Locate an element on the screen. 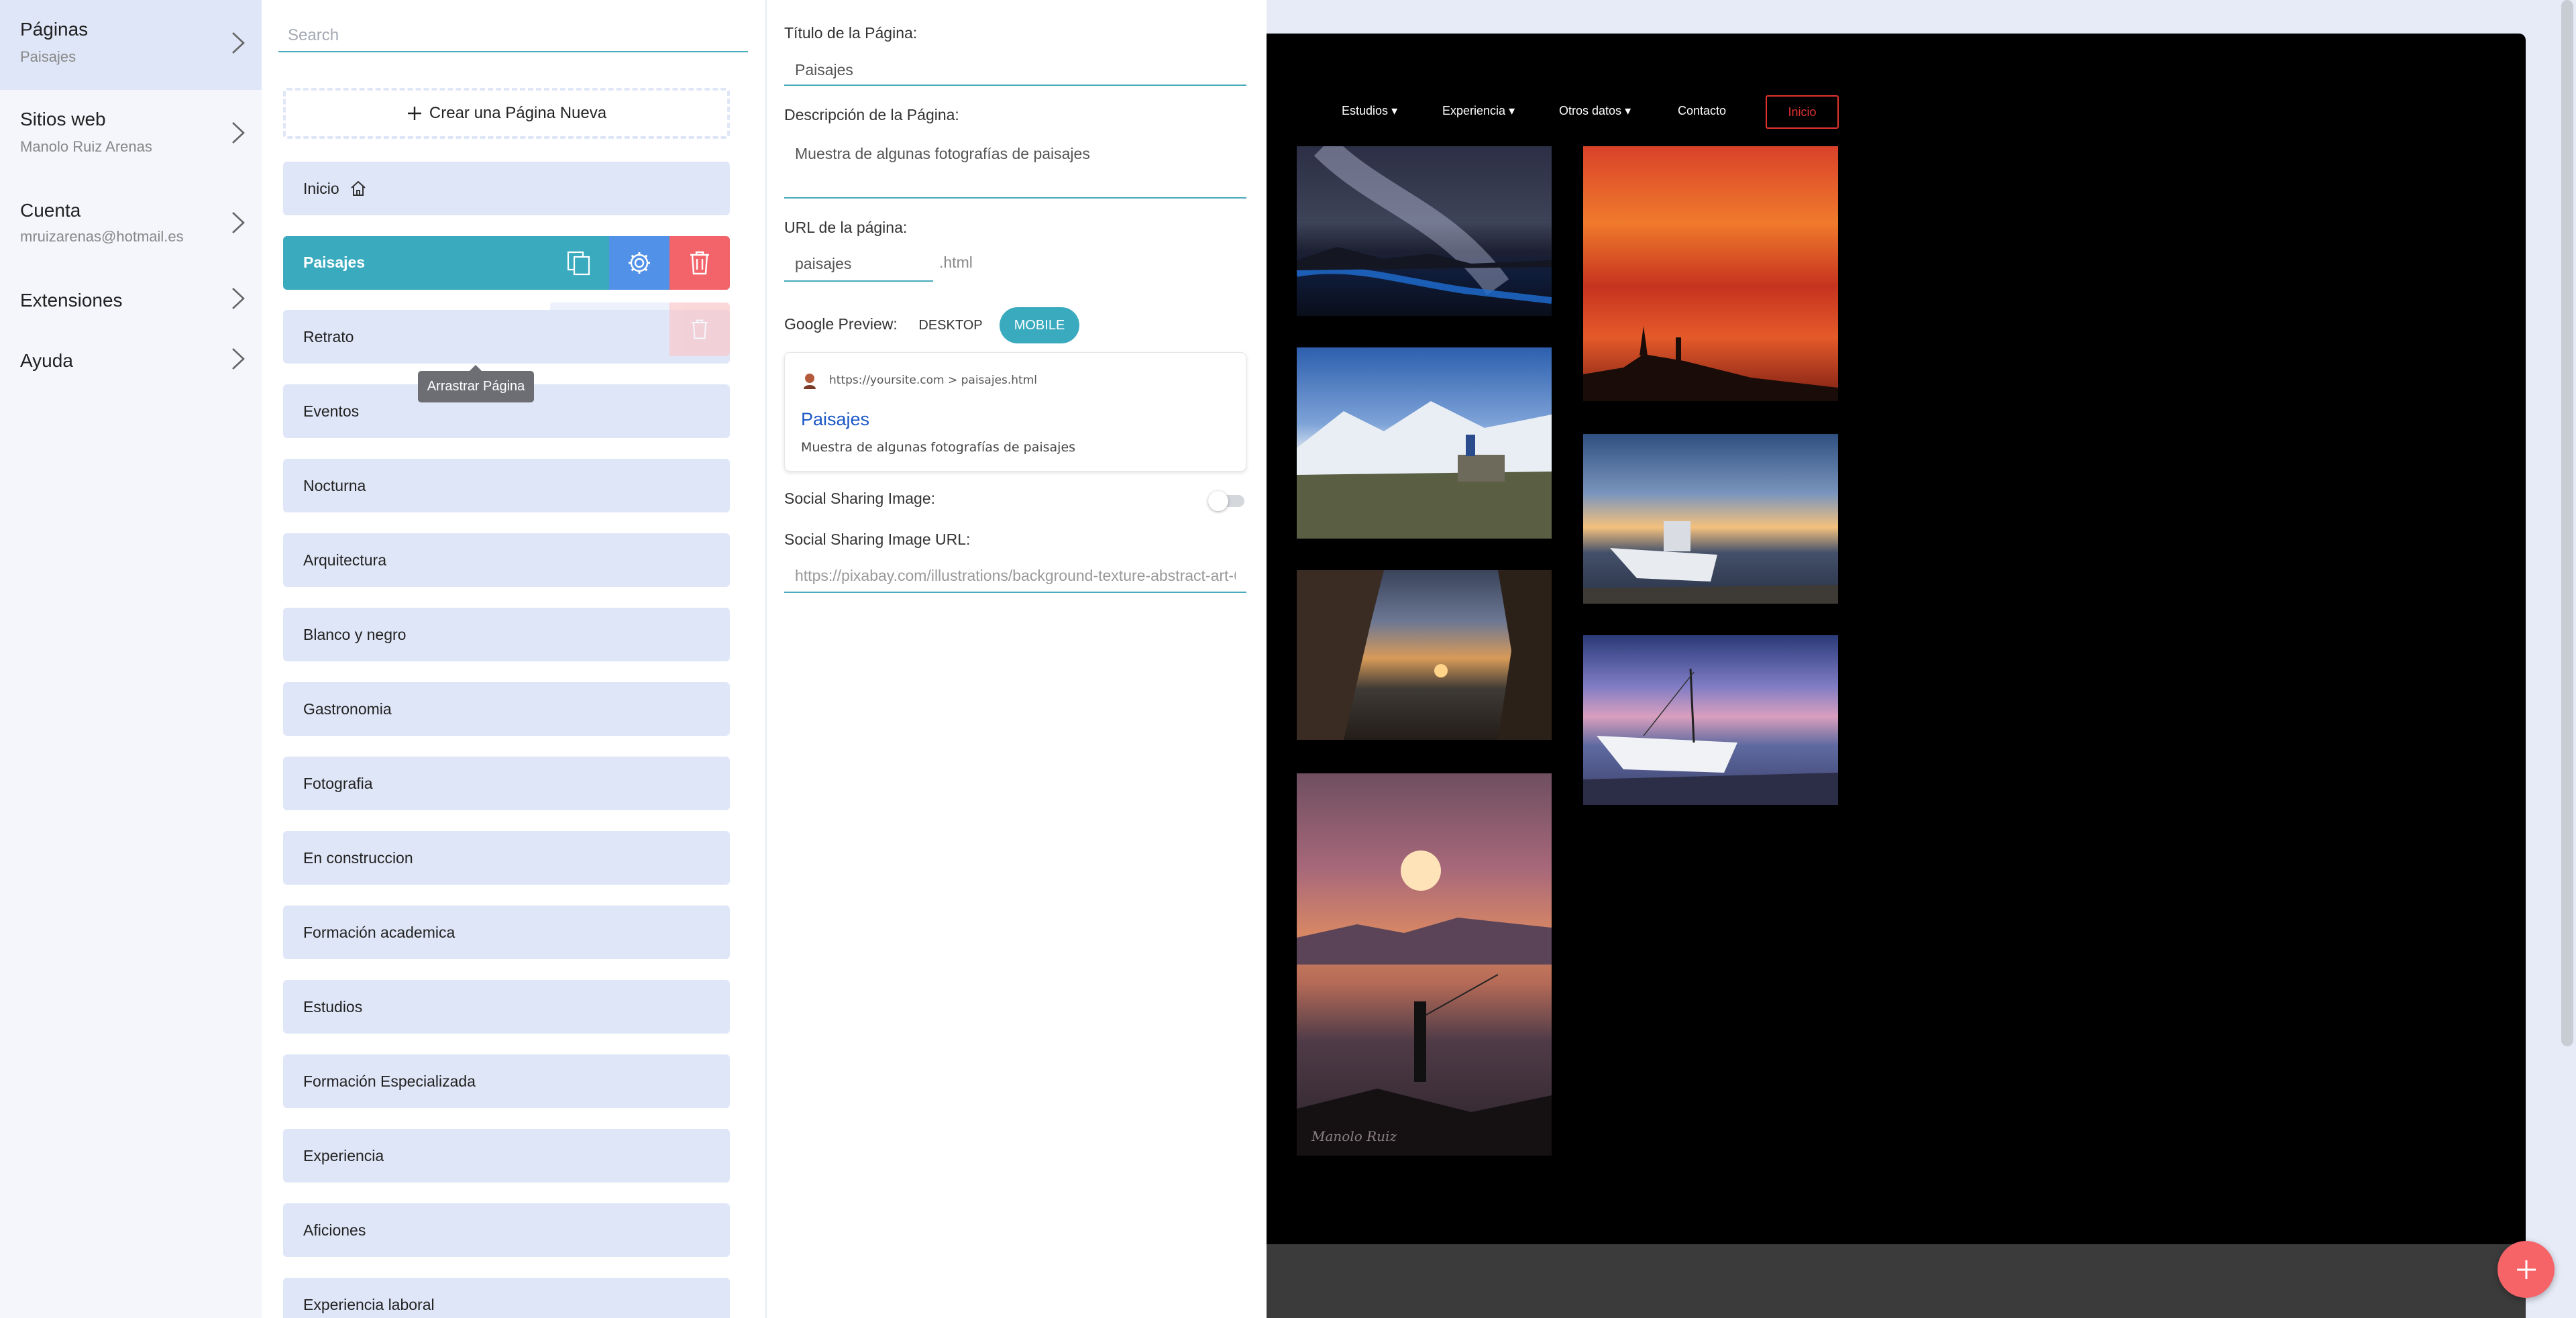  favicon is located at coordinates (810, 381).